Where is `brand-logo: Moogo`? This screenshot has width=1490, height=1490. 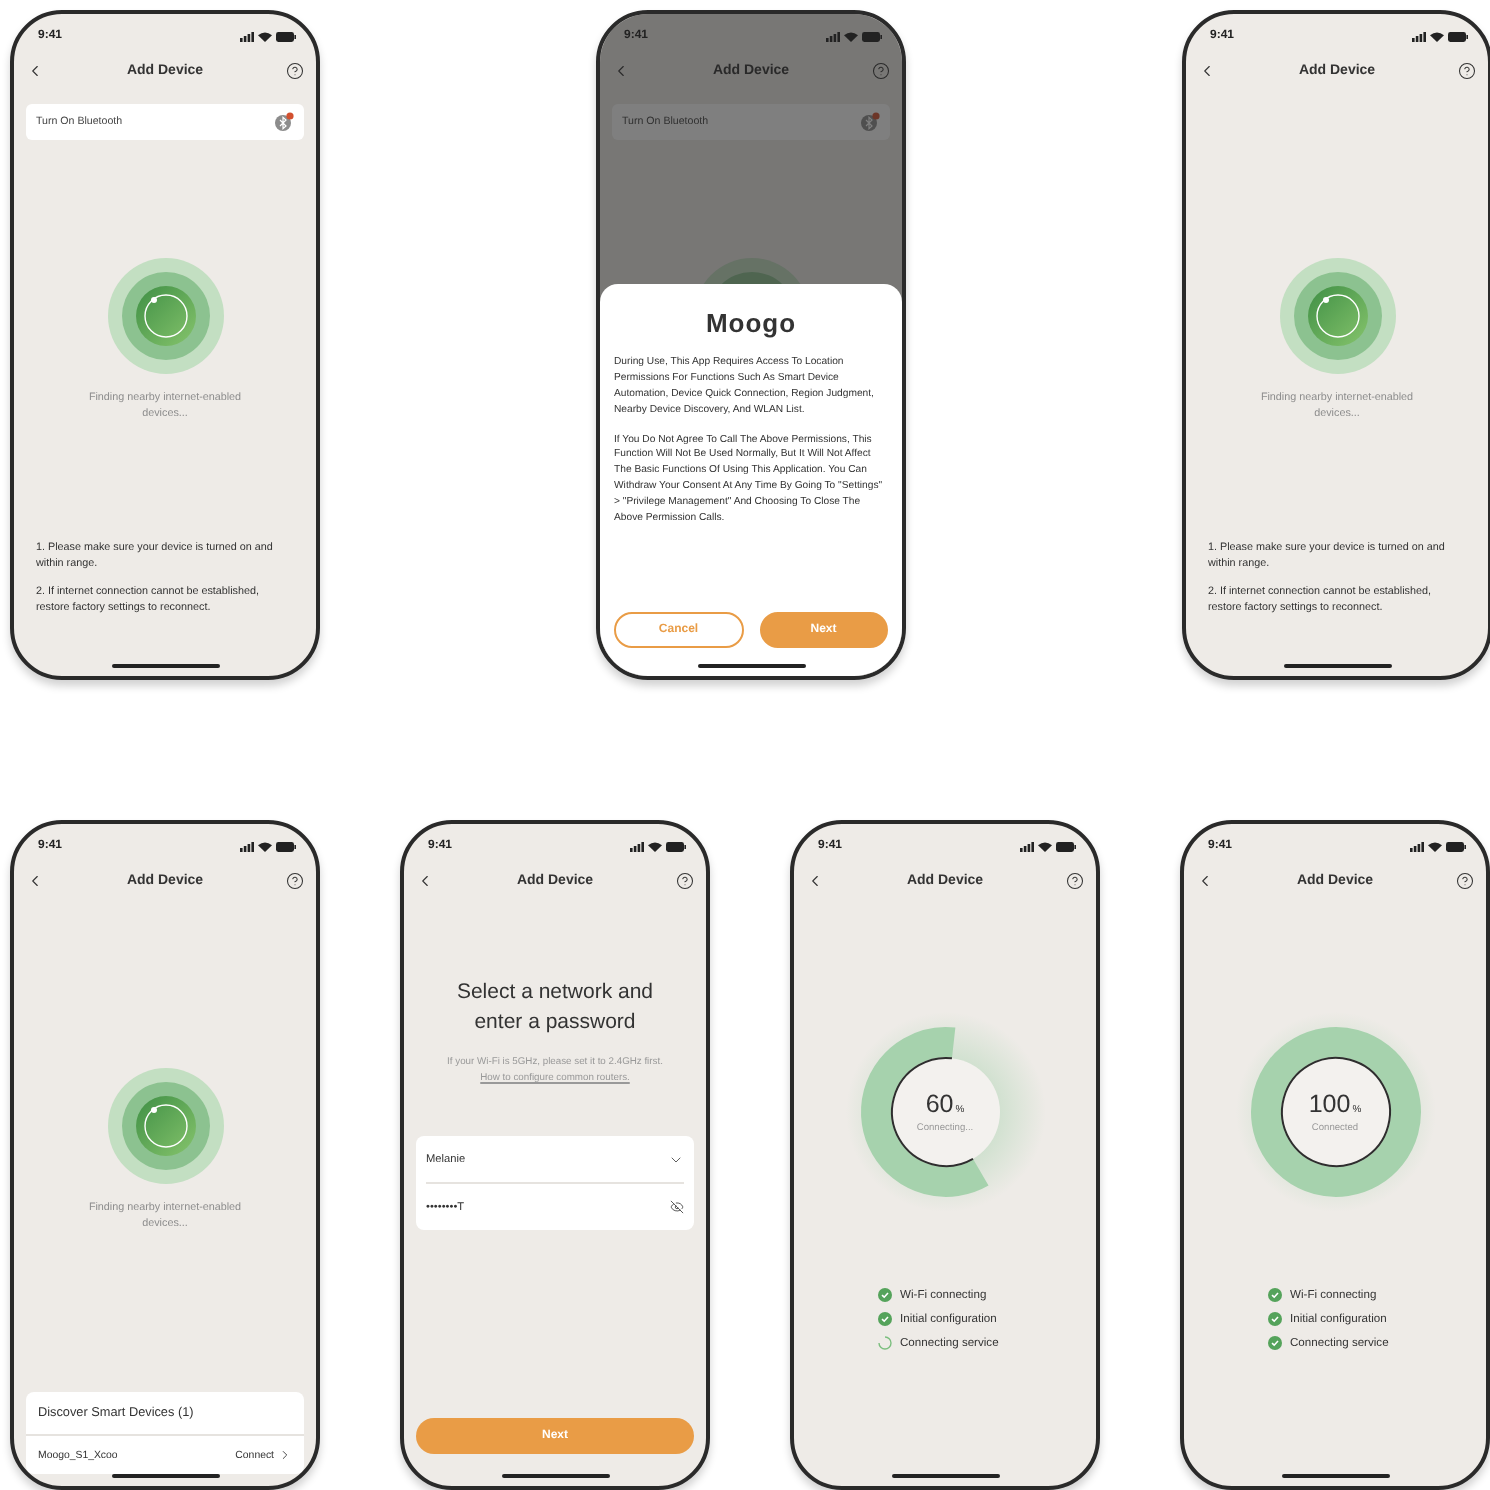 brand-logo: Moogo is located at coordinates (751, 323).